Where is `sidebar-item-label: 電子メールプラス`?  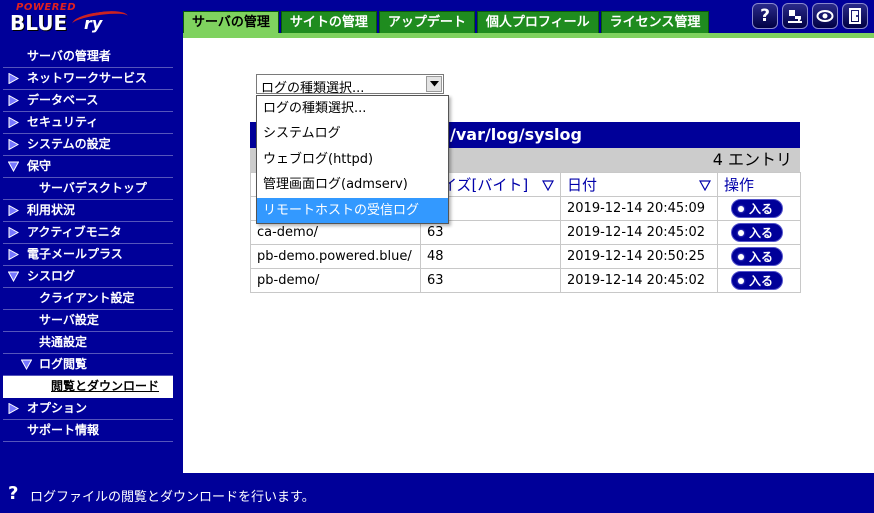 sidebar-item-label: 電子メールプラス is located at coordinates (75, 254).